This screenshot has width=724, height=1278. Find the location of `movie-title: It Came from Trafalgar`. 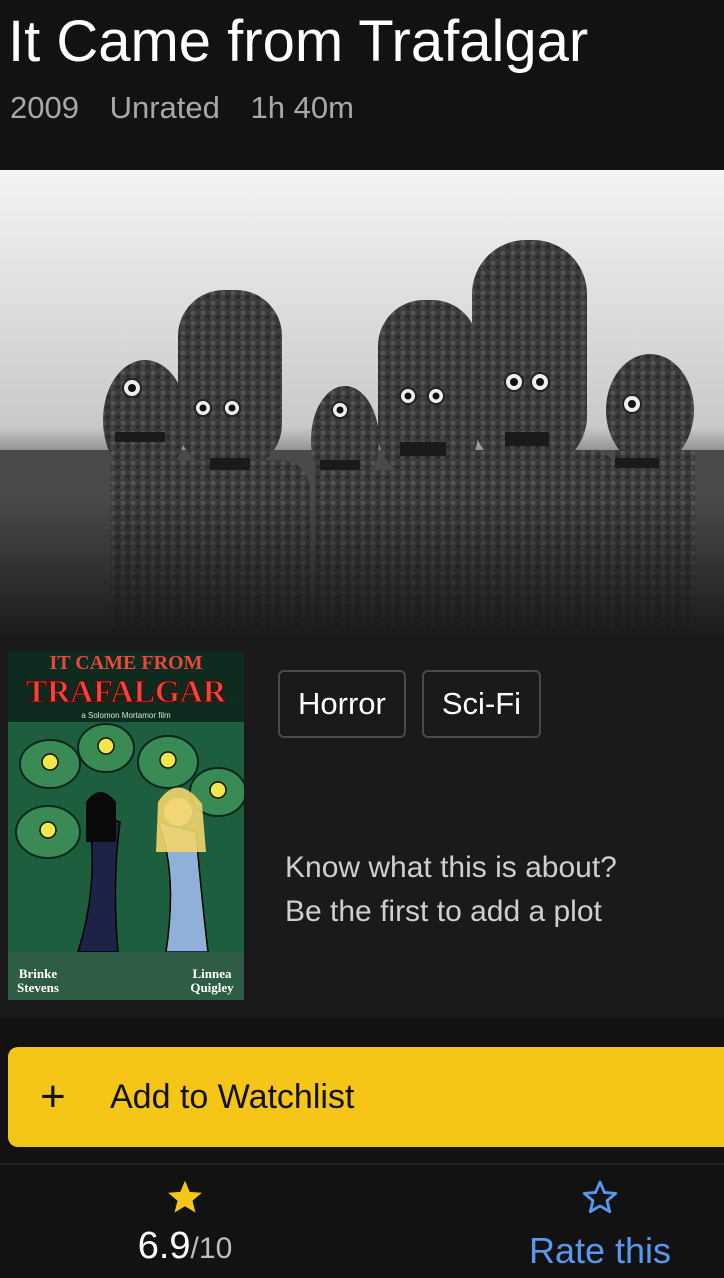

movie-title: It Came from Trafalgar is located at coordinates (298, 41).